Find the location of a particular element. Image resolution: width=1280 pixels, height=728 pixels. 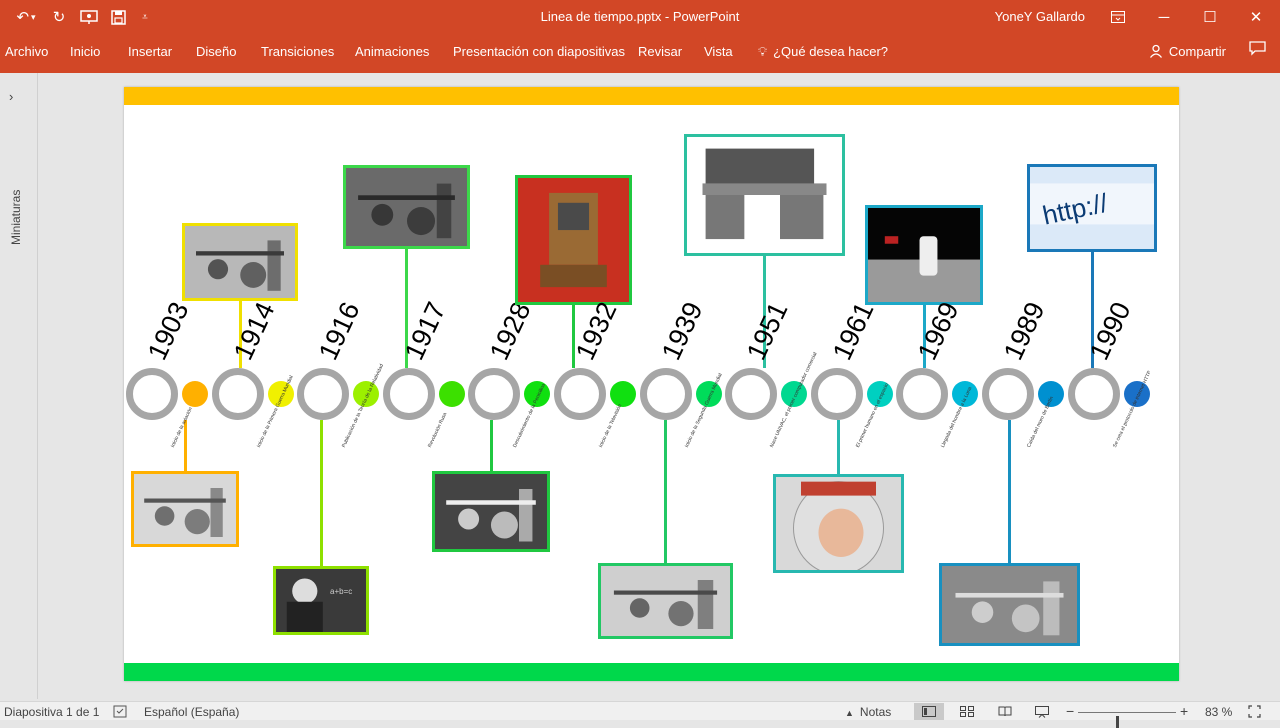

event-year: 1903 is located at coordinates (168, 331).